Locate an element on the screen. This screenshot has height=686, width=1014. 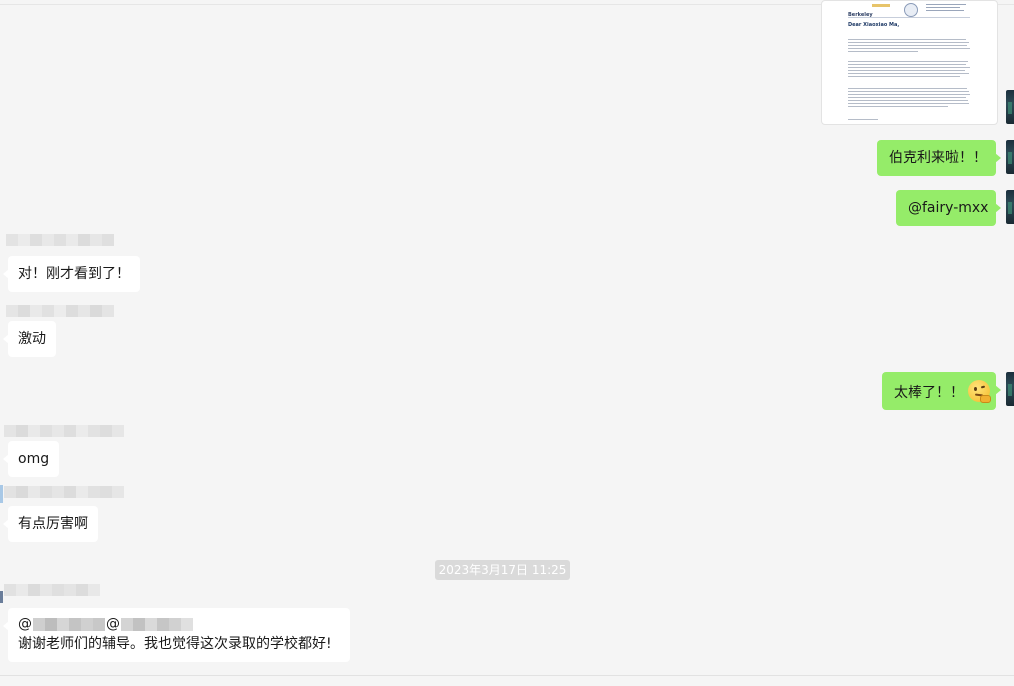
message-text: 伯克利来啦！！ is located at coordinates (938, 158).